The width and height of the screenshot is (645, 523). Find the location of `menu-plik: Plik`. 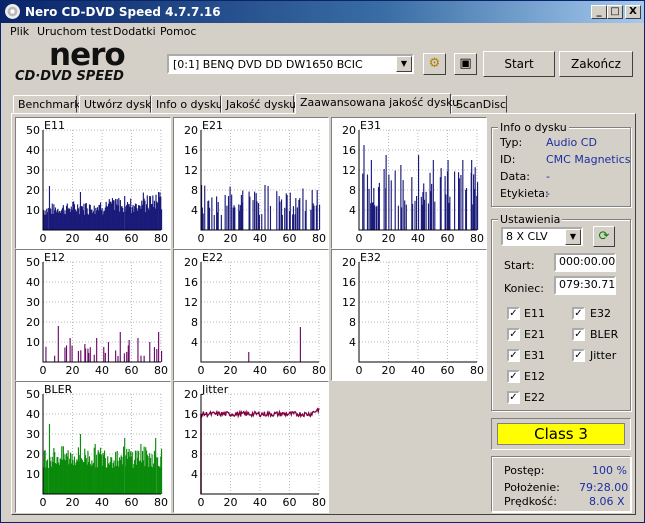

menu-plik: Plik is located at coordinates (19, 31).